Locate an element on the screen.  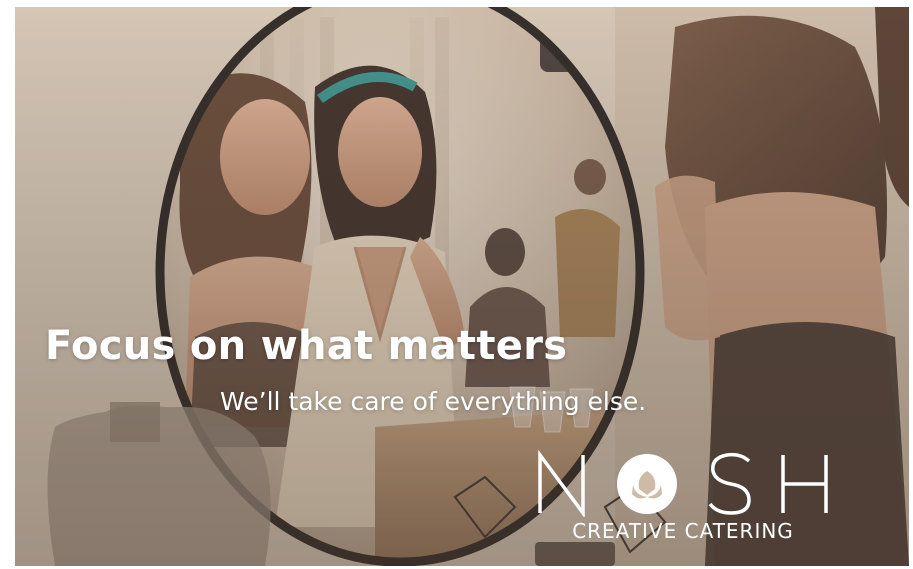
nosh-wordmark is located at coordinates (683, 483).